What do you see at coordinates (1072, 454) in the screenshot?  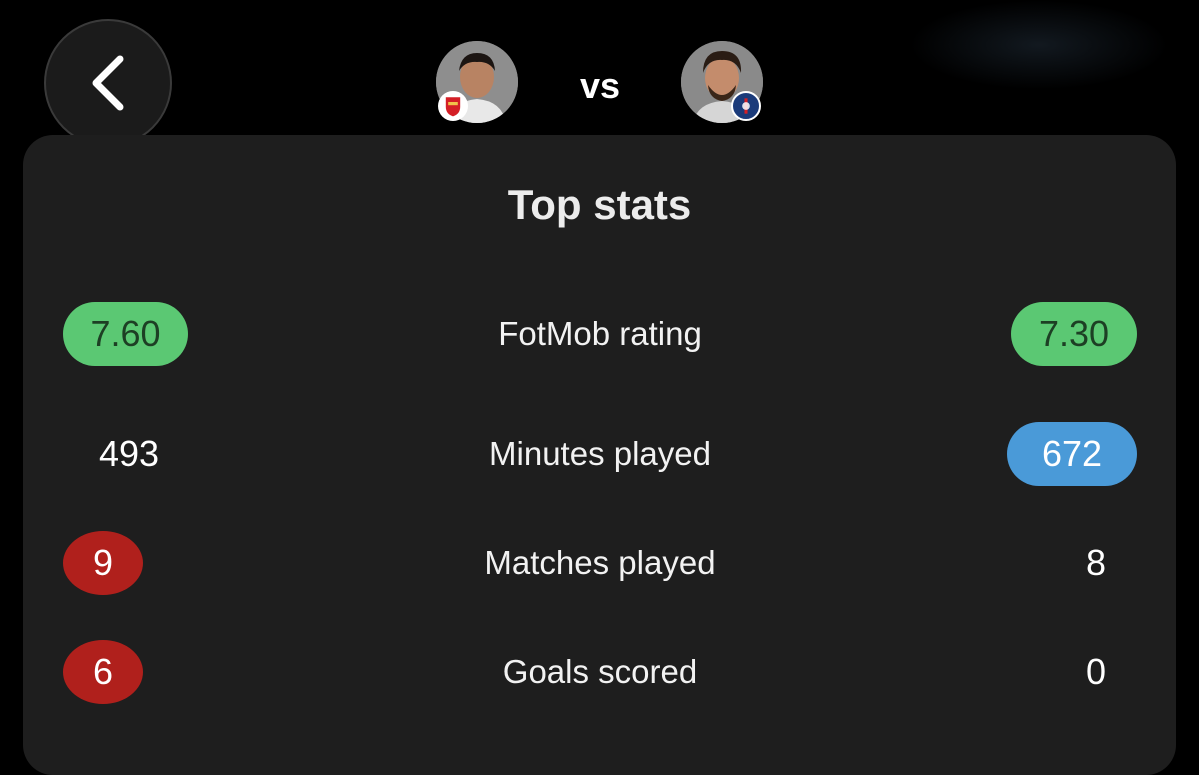 I see `right-stat-value: 672` at bounding box center [1072, 454].